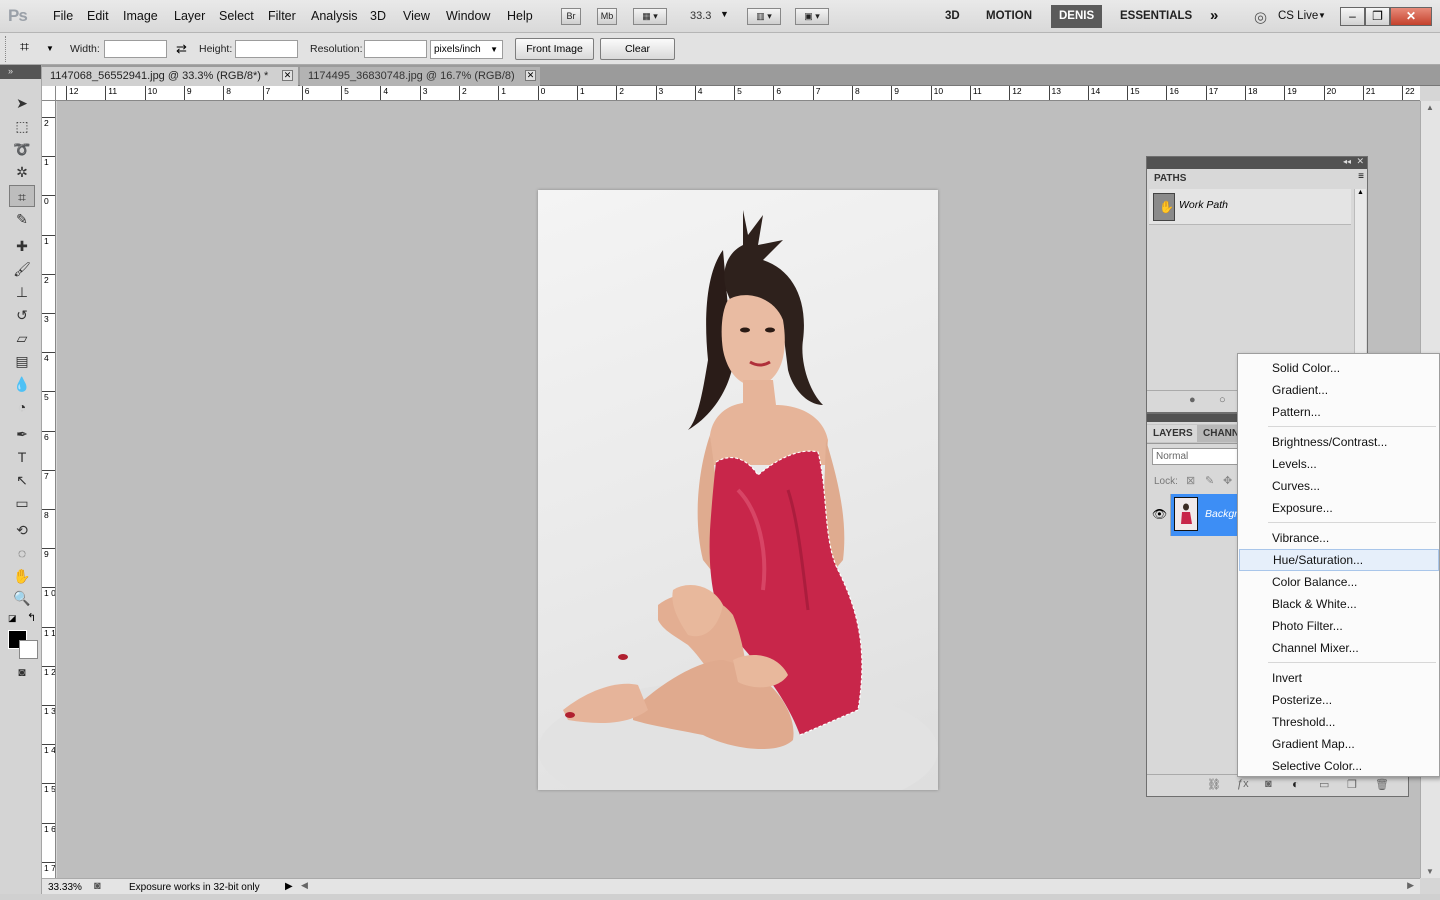 The height and width of the screenshot is (900, 1440). Describe the element at coordinates (289, 886) in the screenshot. I see `status-menu-icon: ▶` at that location.